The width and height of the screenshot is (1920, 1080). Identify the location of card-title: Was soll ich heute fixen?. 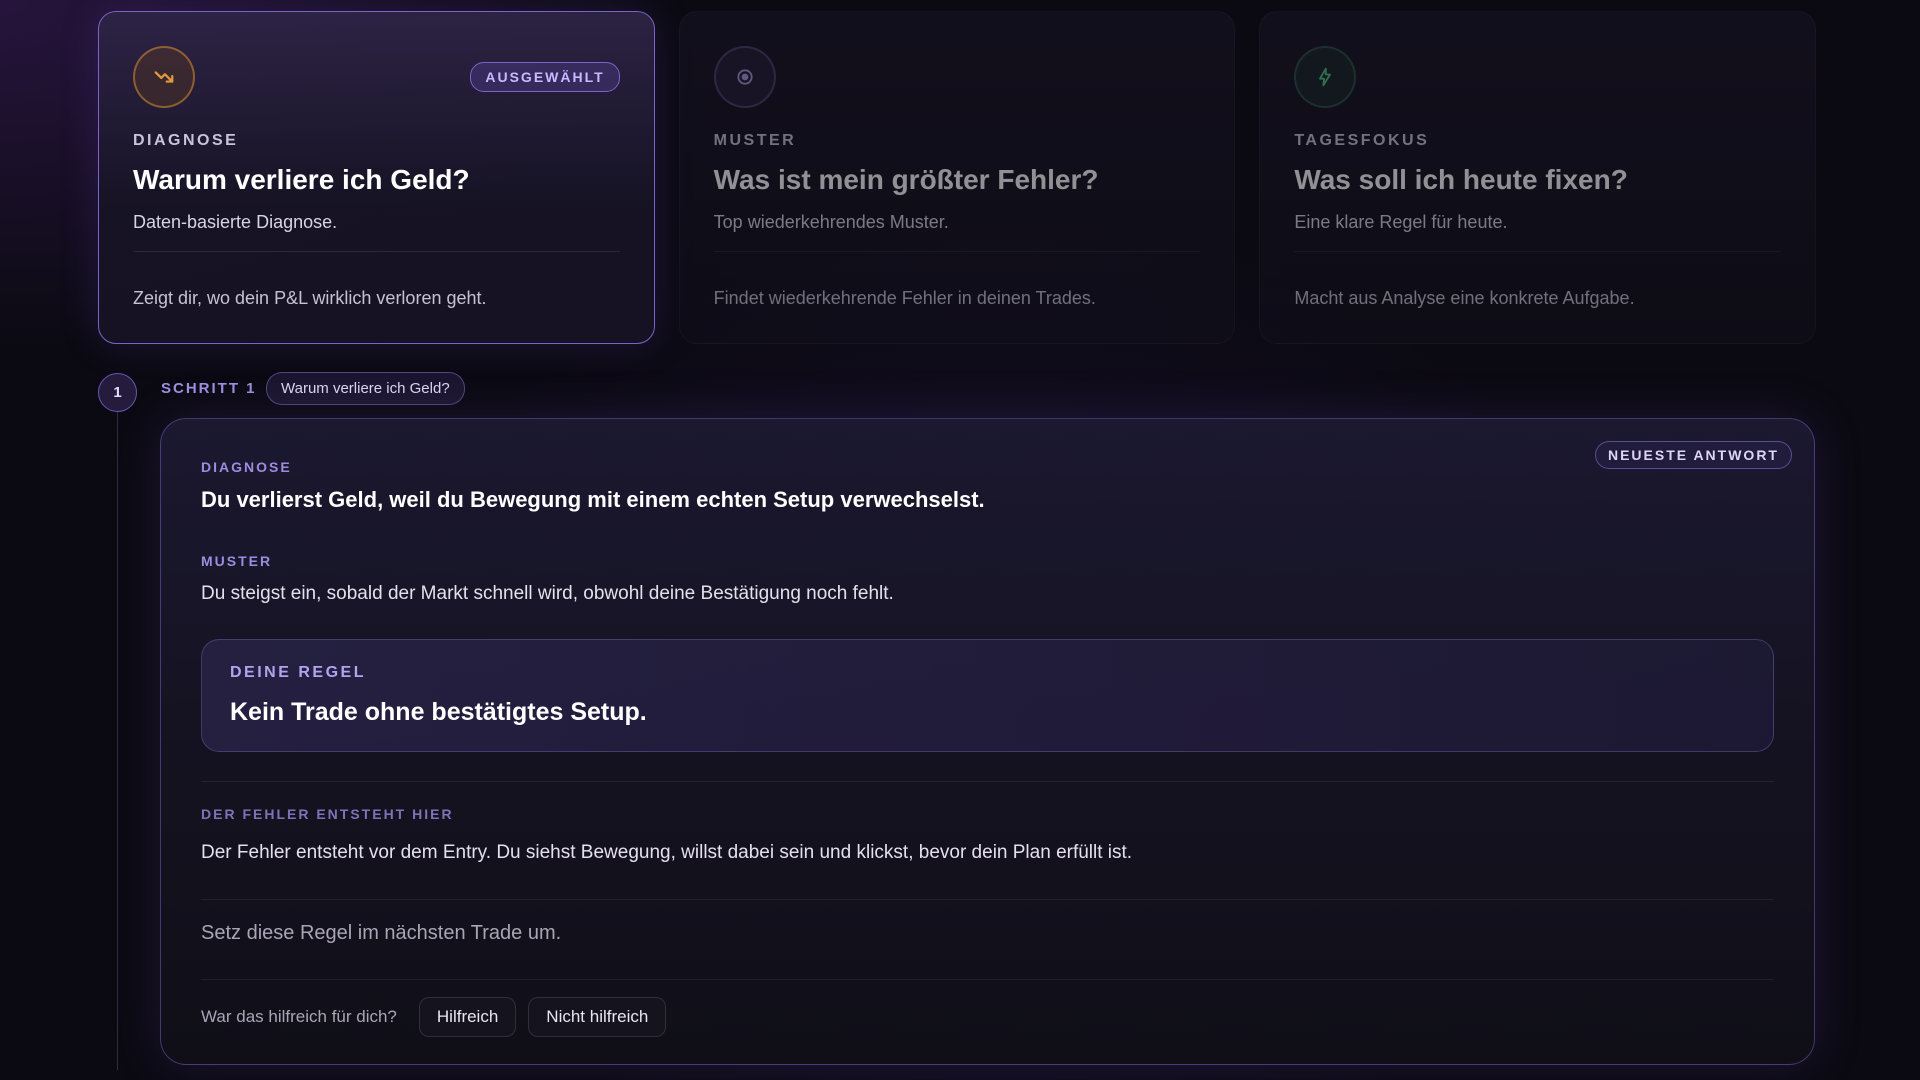
(1461, 179).